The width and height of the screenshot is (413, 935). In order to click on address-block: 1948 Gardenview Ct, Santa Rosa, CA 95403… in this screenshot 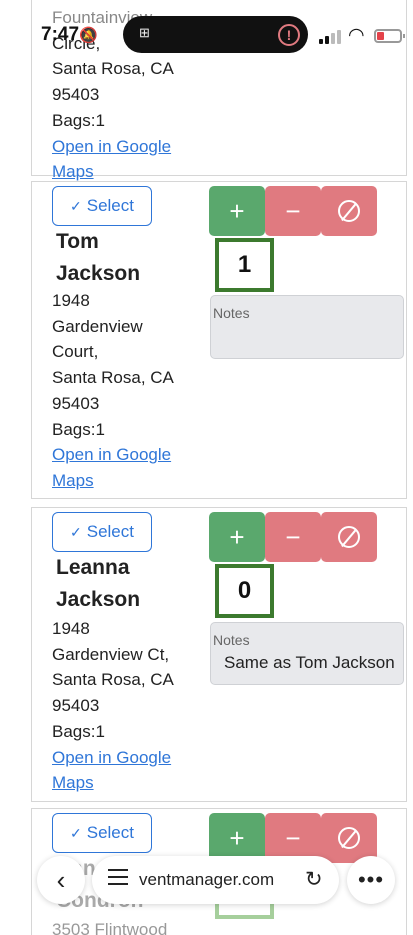, I will do `click(113, 706)`.